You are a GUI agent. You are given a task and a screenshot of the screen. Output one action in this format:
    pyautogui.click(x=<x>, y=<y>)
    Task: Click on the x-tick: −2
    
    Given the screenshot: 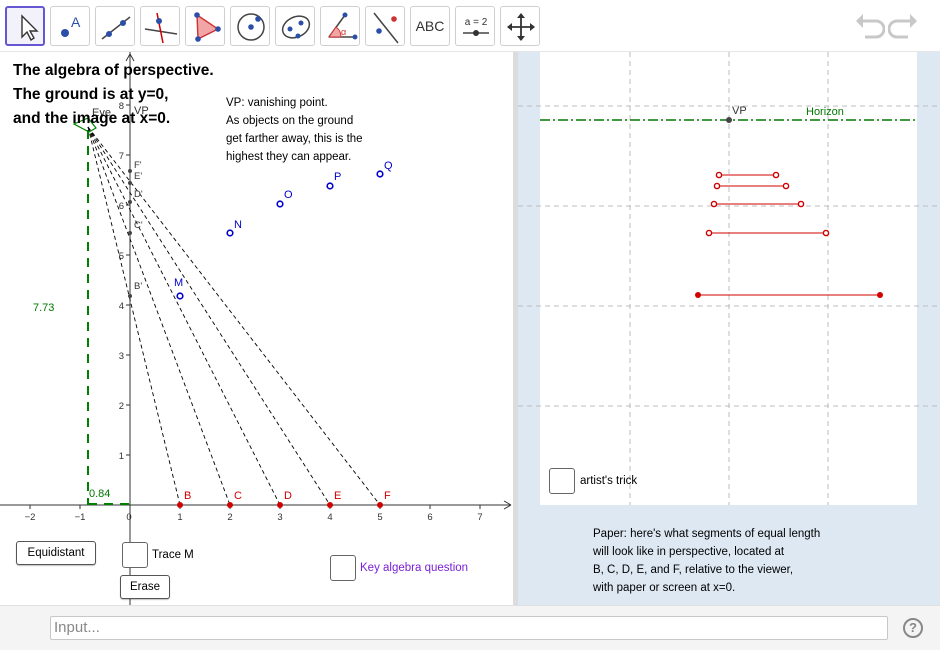 What is the action you would take?
    pyautogui.click(x=30, y=517)
    